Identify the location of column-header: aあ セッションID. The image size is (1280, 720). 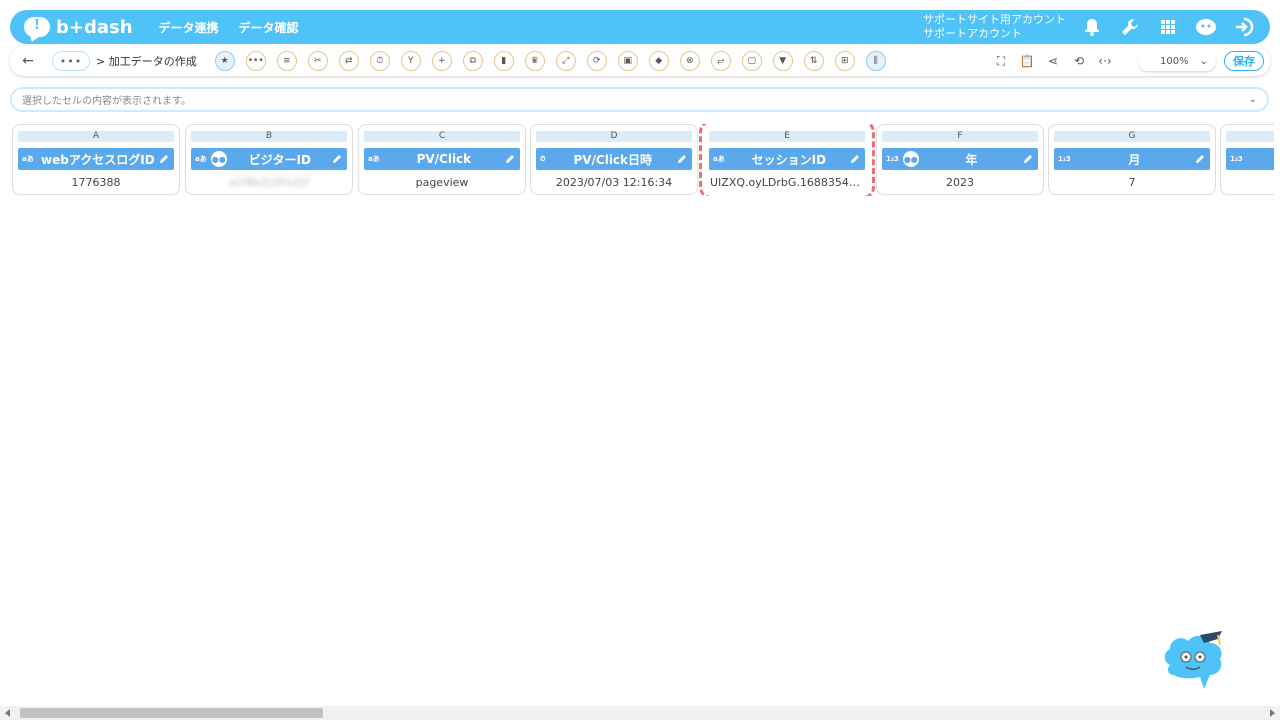
(787, 159).